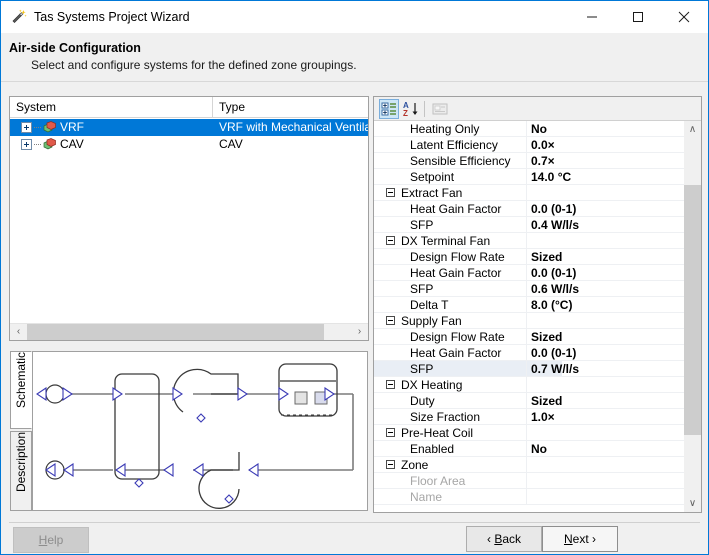  What do you see at coordinates (613, 368) in the screenshot?
I see `property-value: 0.7 W/l/s` at bounding box center [613, 368].